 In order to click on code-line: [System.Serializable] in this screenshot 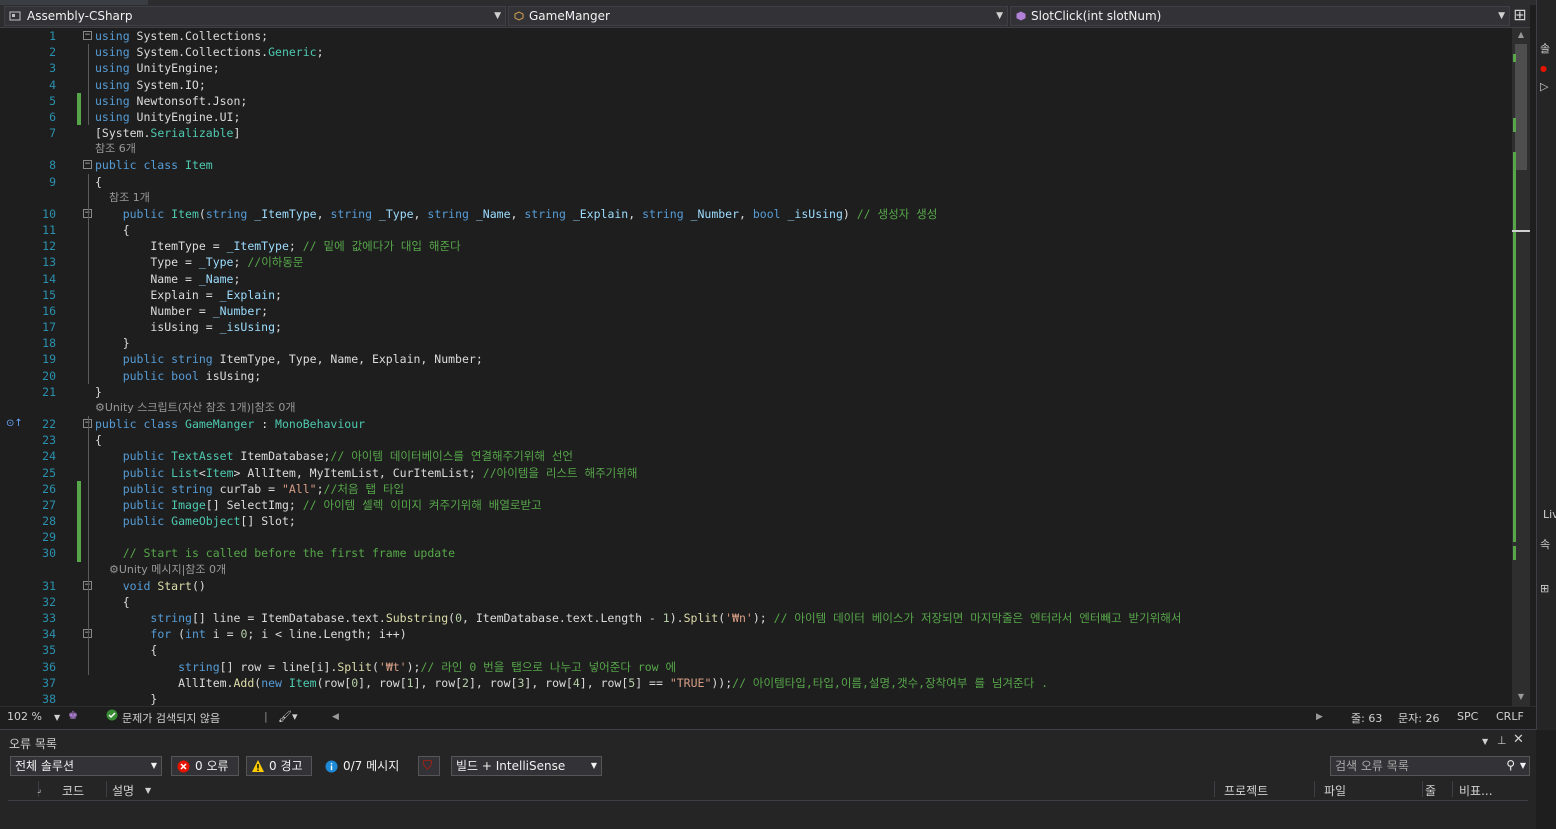, I will do `click(167, 133)`.